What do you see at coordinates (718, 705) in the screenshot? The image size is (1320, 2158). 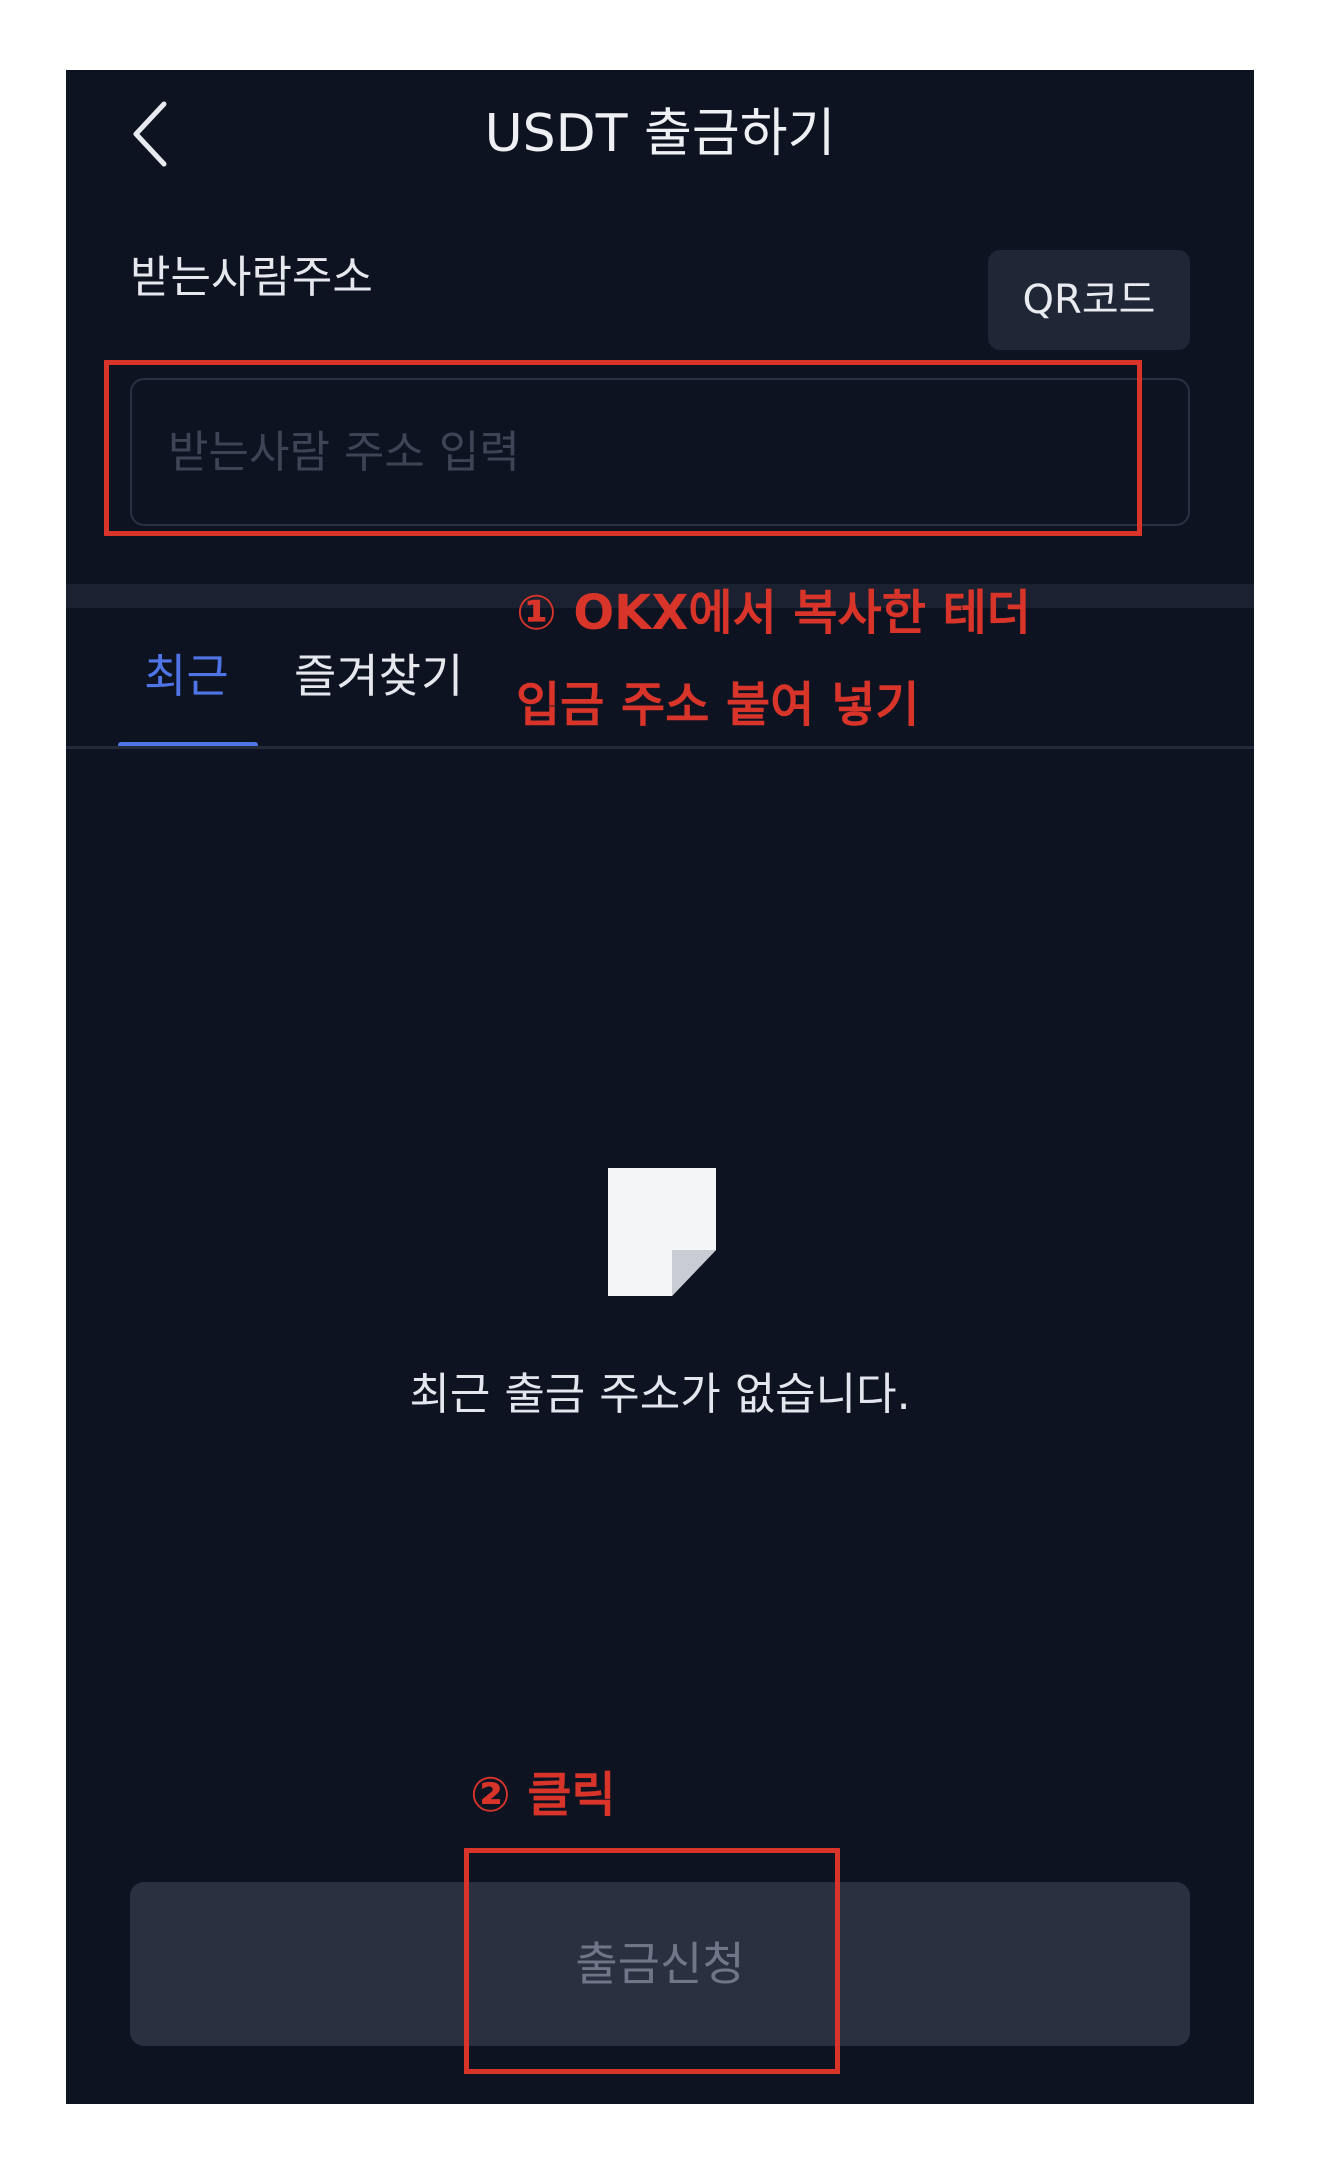 I see `annotation-step1-line2: 입금 주소 붙여 넣기` at bounding box center [718, 705].